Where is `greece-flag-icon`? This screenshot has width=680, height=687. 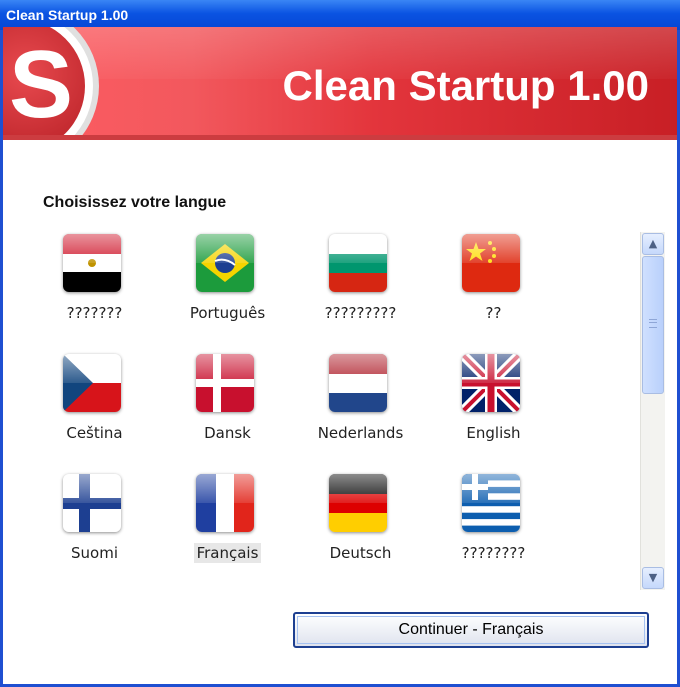 greece-flag-icon is located at coordinates (491, 503).